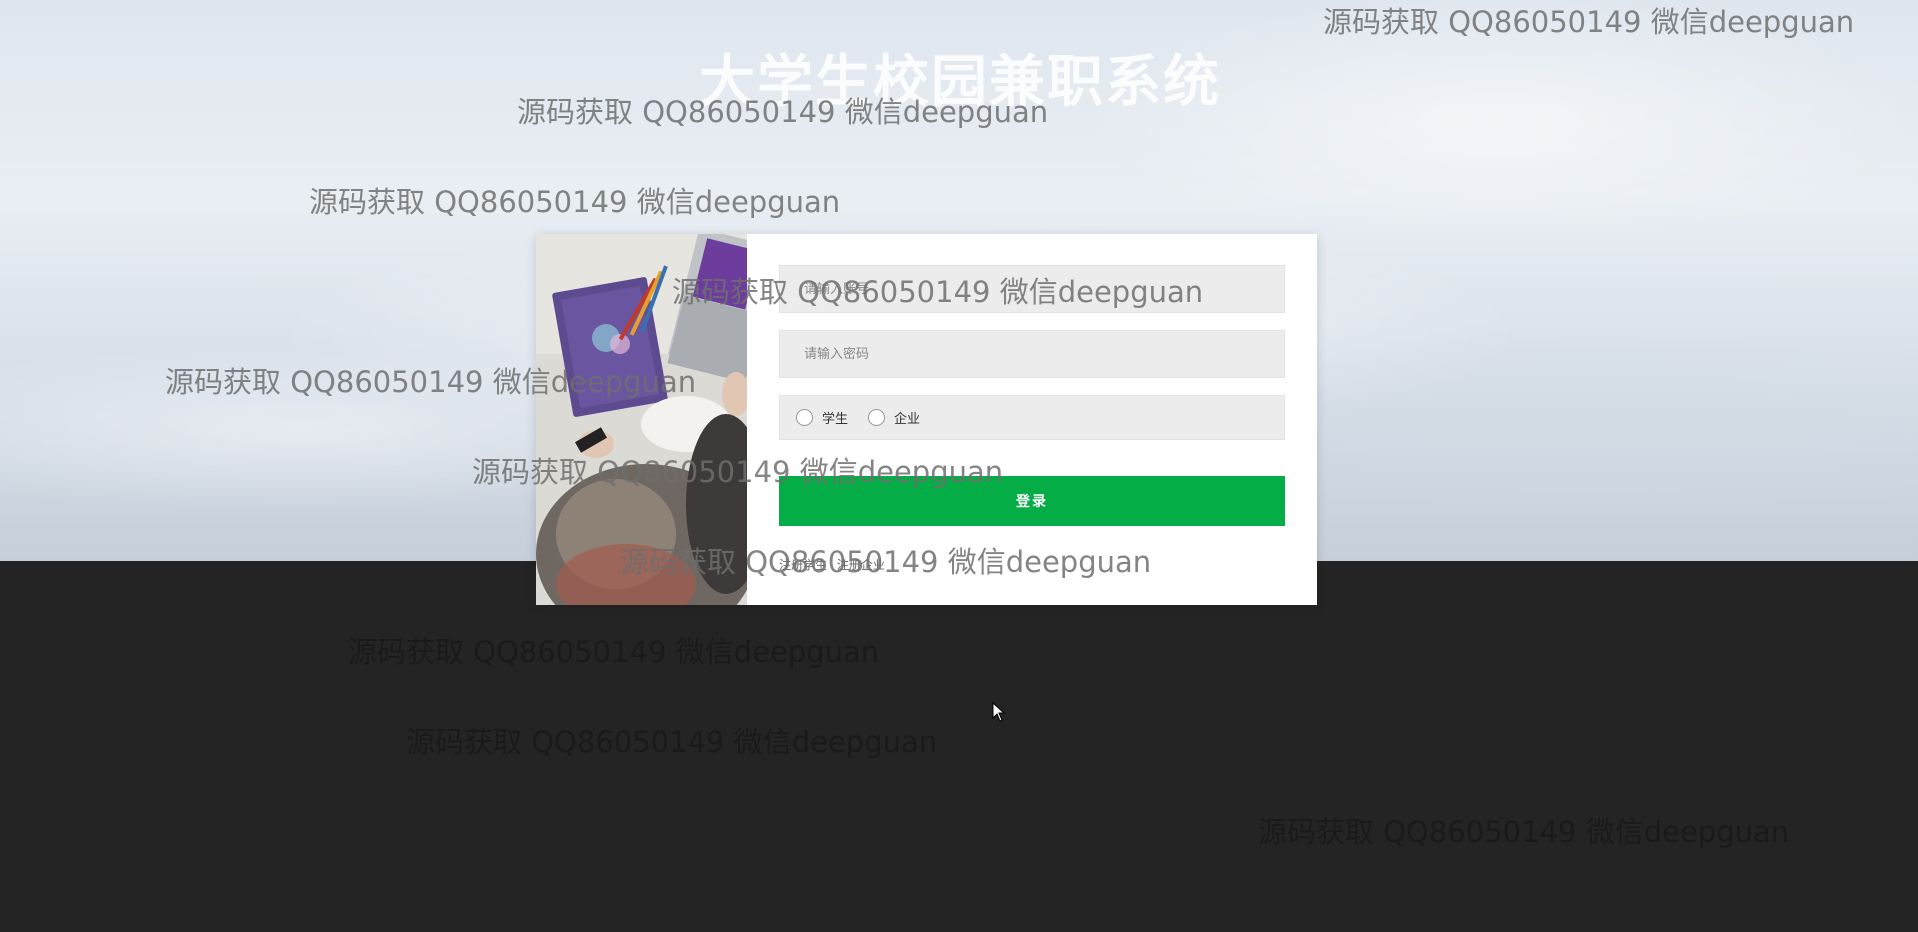  I want to click on role-student-radio: 学生, so click(822, 417).